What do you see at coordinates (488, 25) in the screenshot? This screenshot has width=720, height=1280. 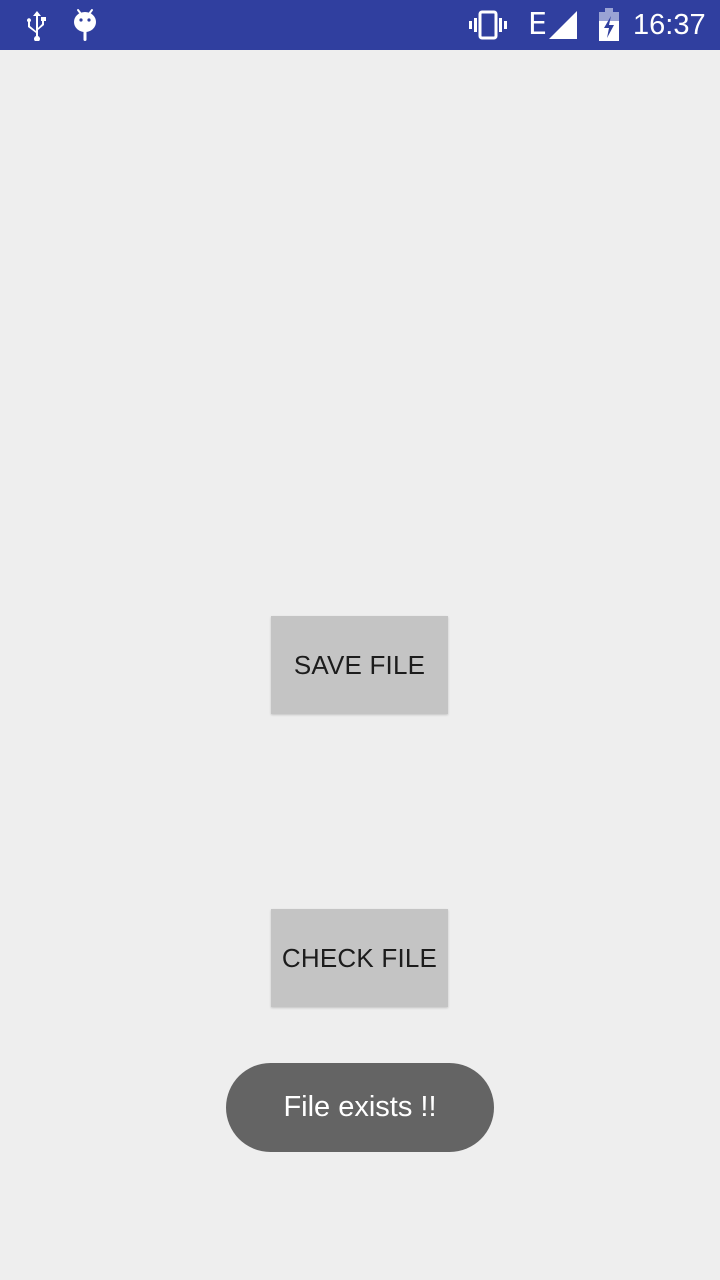 I see `vibrate-icon` at bounding box center [488, 25].